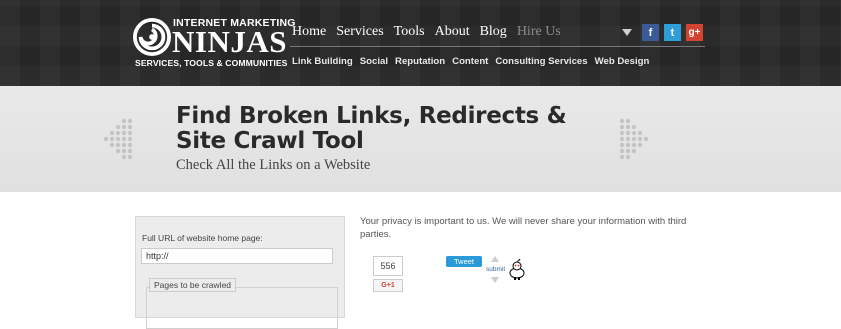 This screenshot has width=841, height=329. What do you see at coordinates (242, 308) in the screenshot?
I see `pages-fieldset` at bounding box center [242, 308].